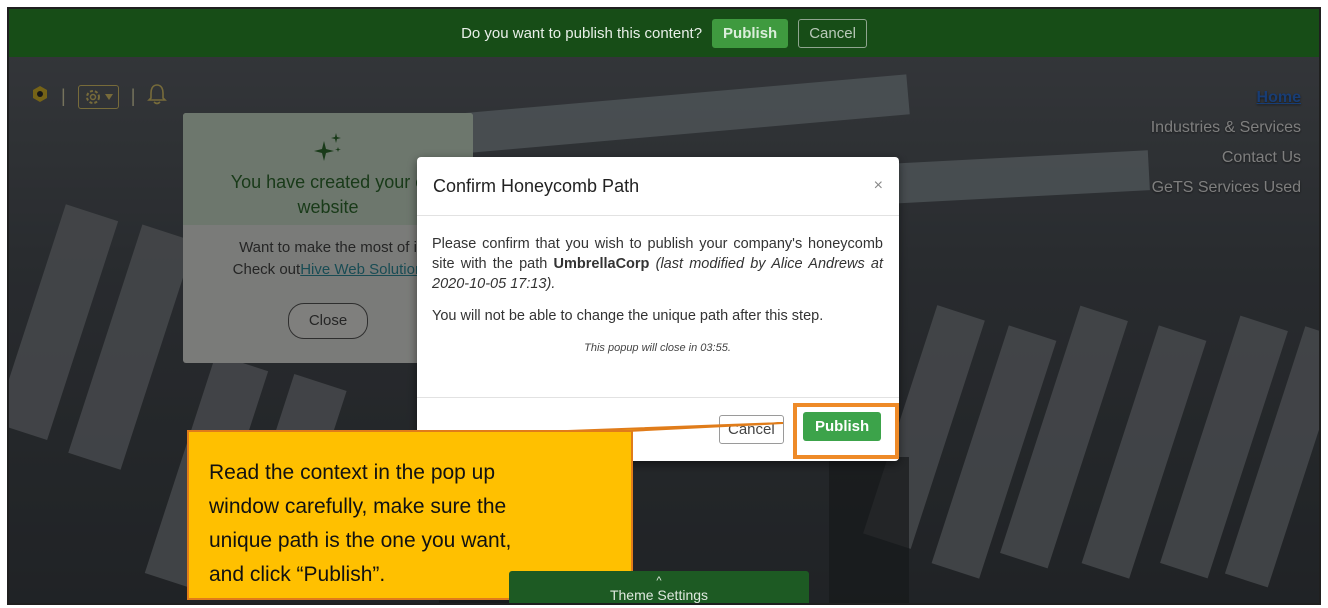 This screenshot has height=608, width=1328. What do you see at coordinates (659, 581) in the screenshot?
I see `chevron-up-icon: ^` at bounding box center [659, 581].